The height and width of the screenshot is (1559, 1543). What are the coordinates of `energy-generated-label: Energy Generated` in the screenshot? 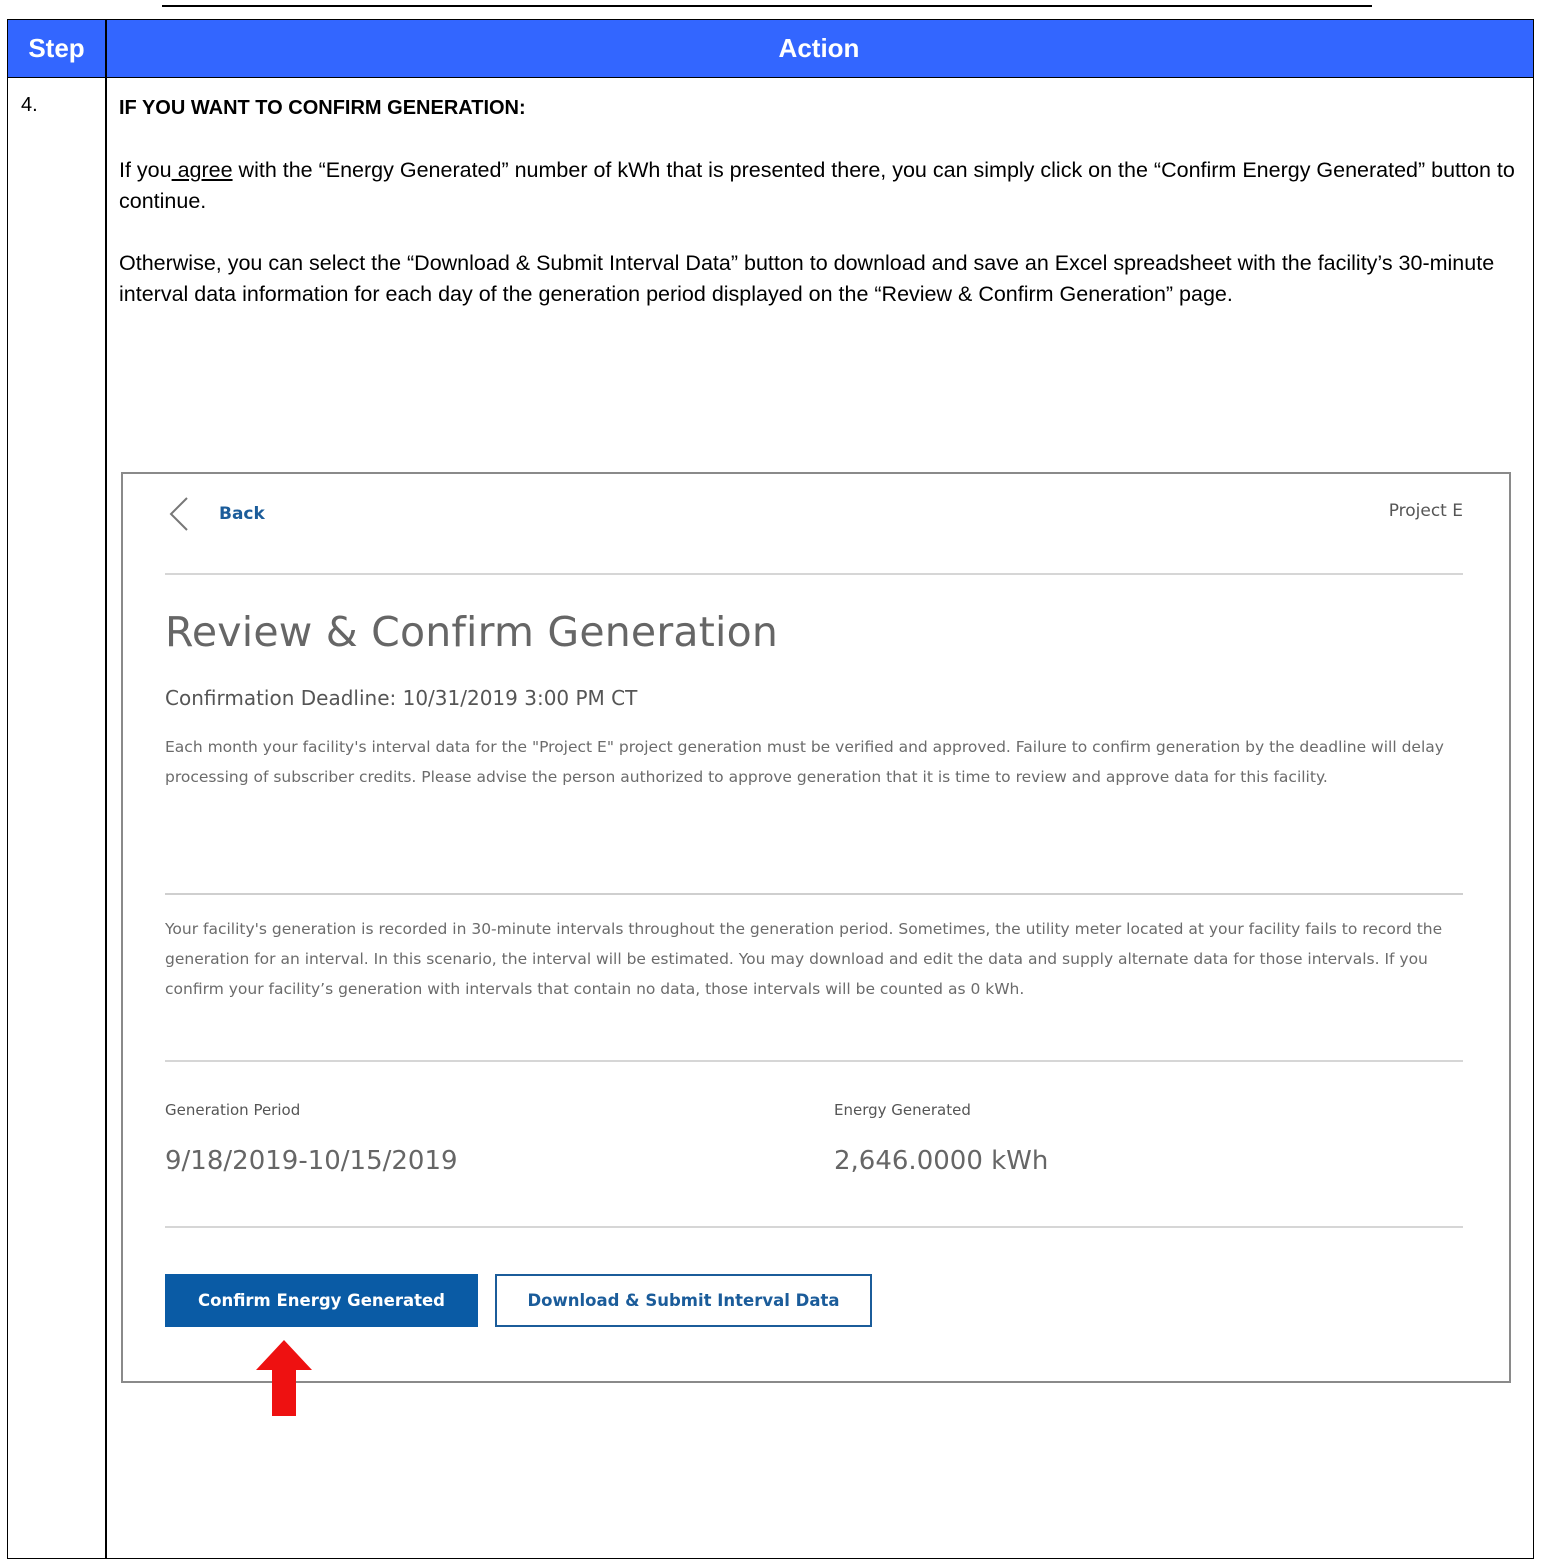 It's located at (902, 1110).